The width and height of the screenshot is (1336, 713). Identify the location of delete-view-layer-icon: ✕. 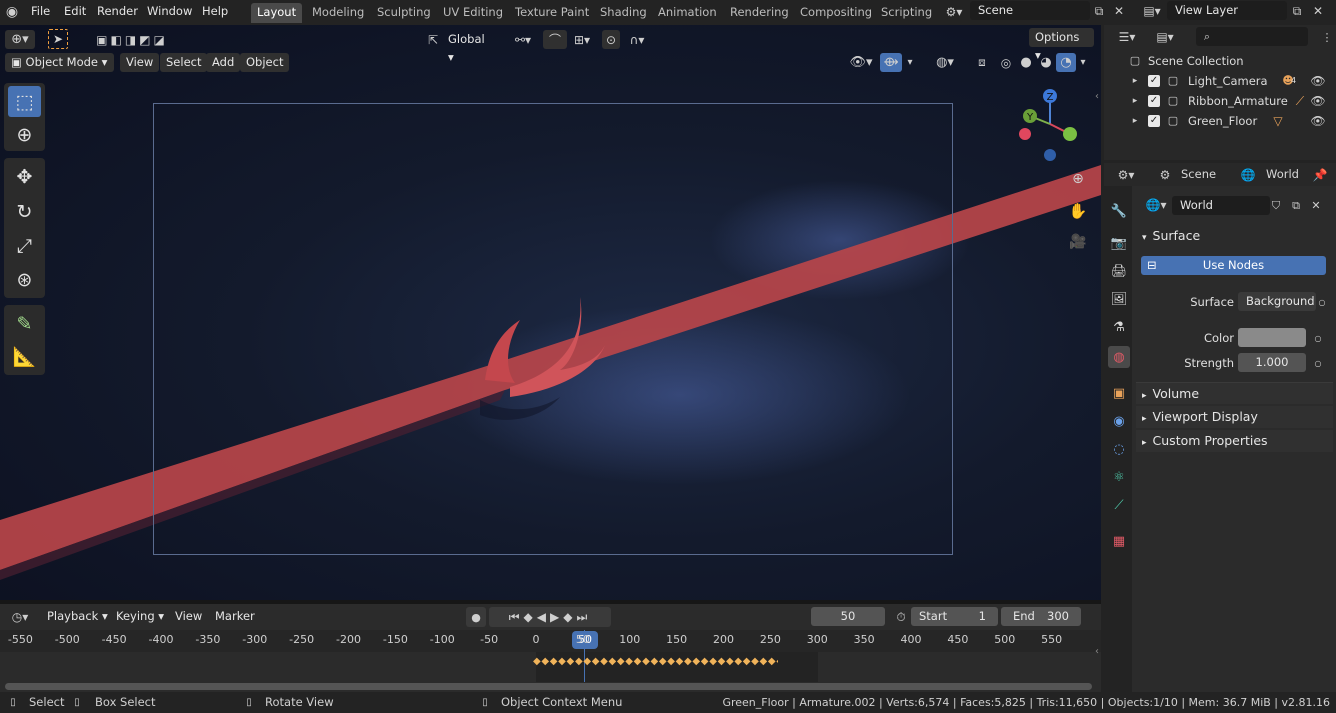
(1318, 11).